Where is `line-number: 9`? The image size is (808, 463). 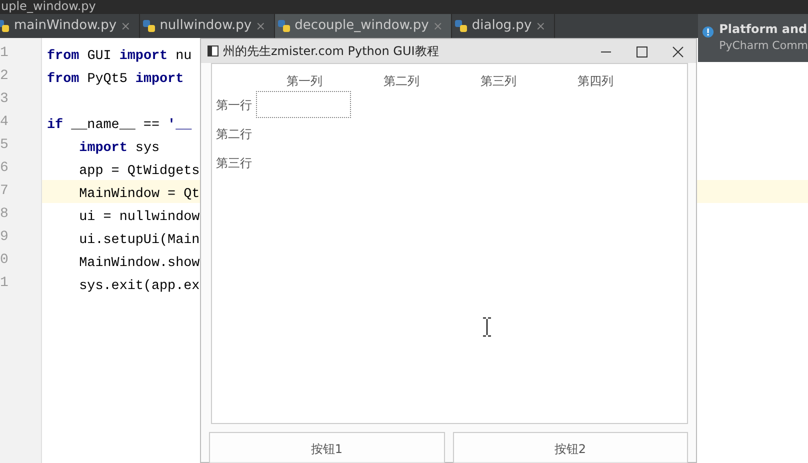
line-number: 9 is located at coordinates (5, 237).